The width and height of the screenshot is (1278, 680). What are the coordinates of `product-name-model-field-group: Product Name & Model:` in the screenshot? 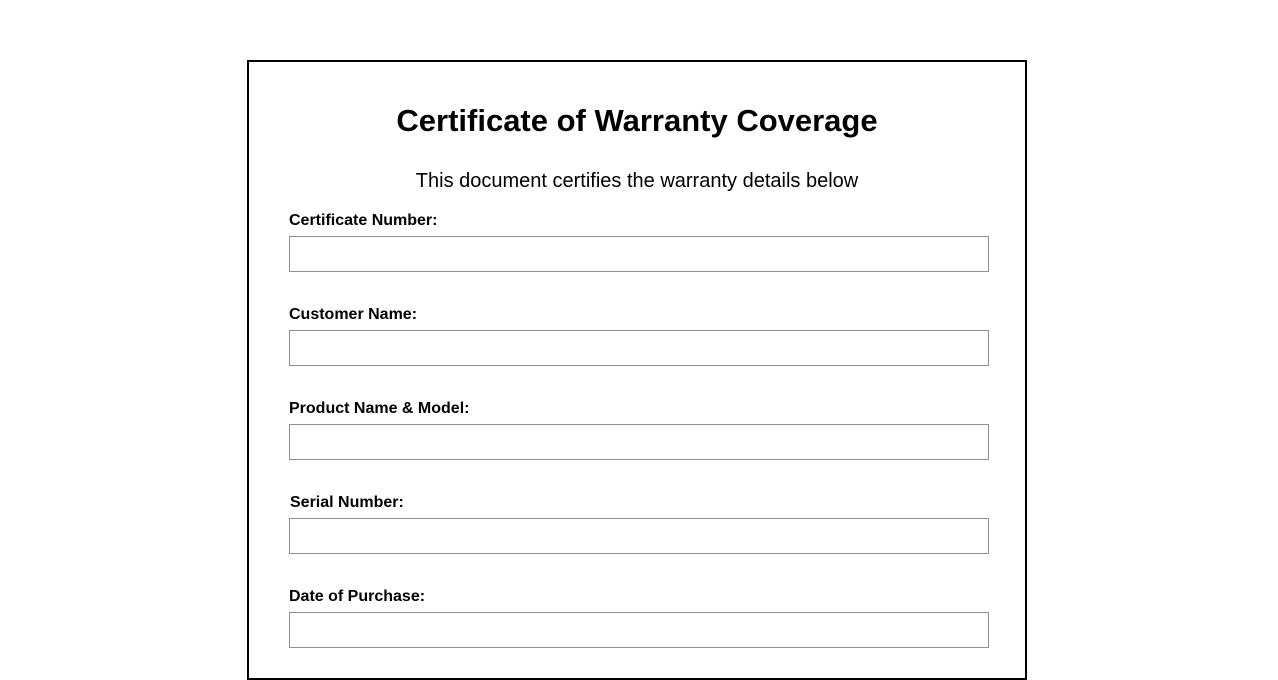 It's located at (640, 430).